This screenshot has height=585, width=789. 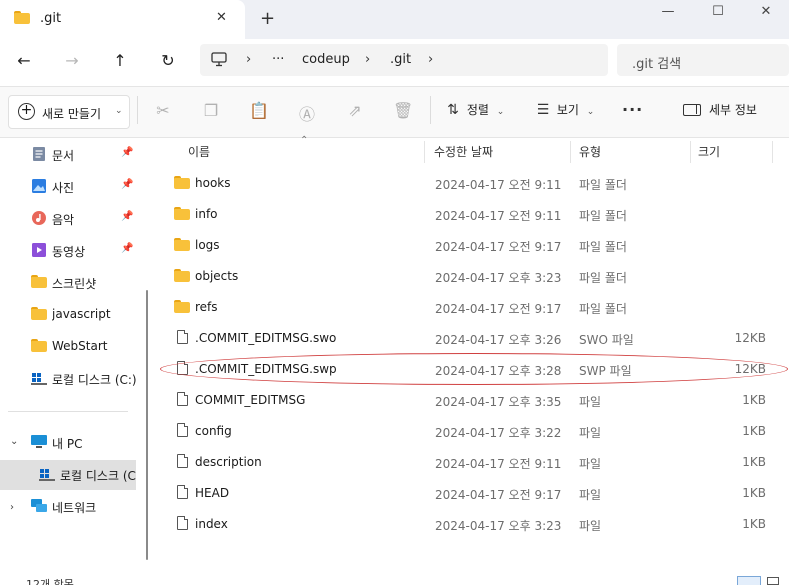 I want to click on sidebar-item-screenshots: 스크린샷, so click(x=68, y=282).